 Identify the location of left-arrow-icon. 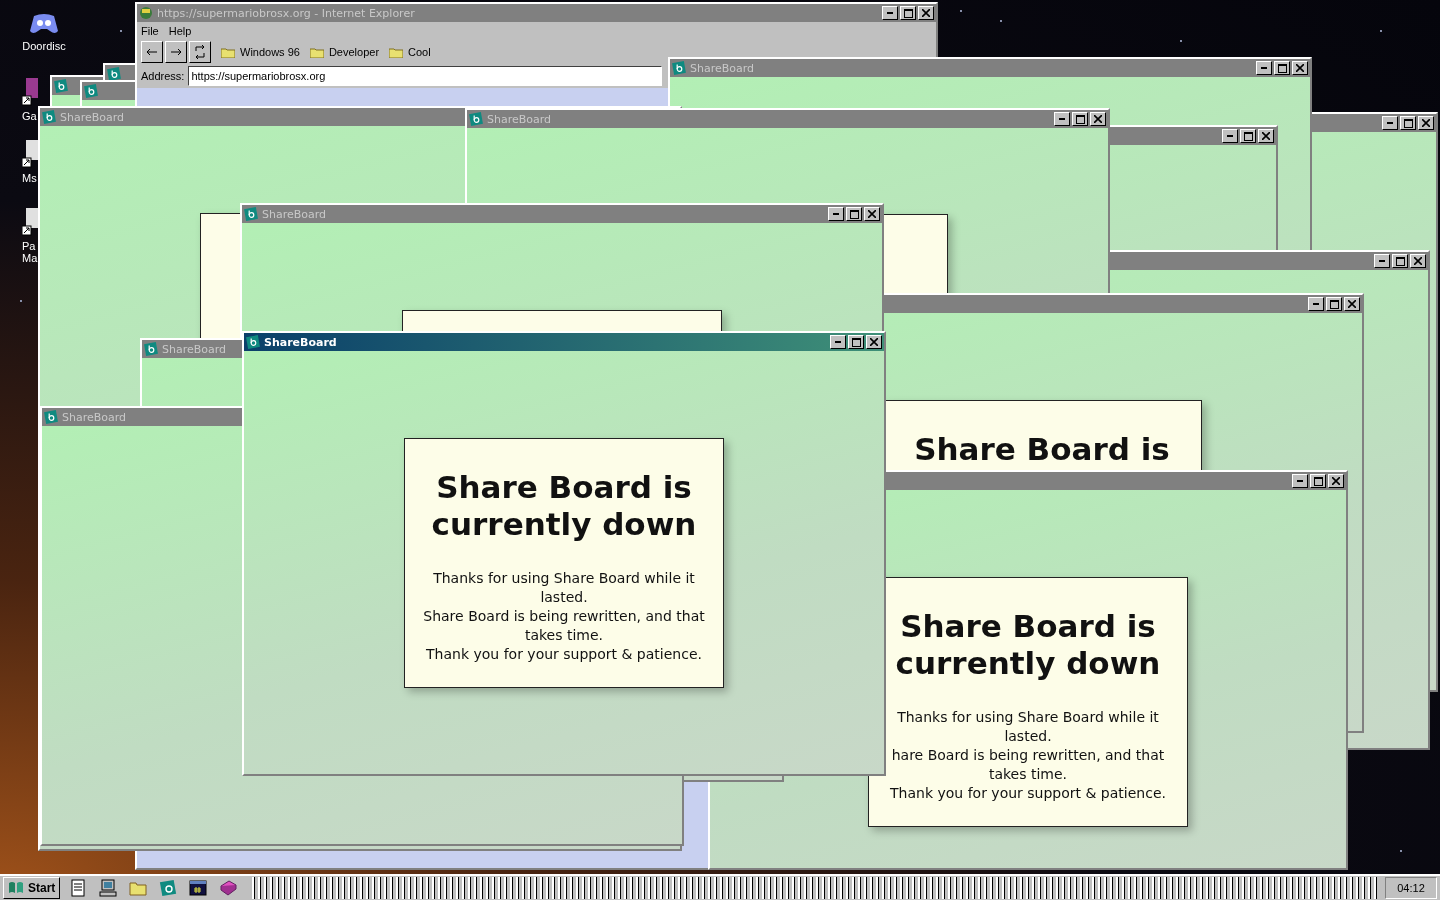
(152, 52).